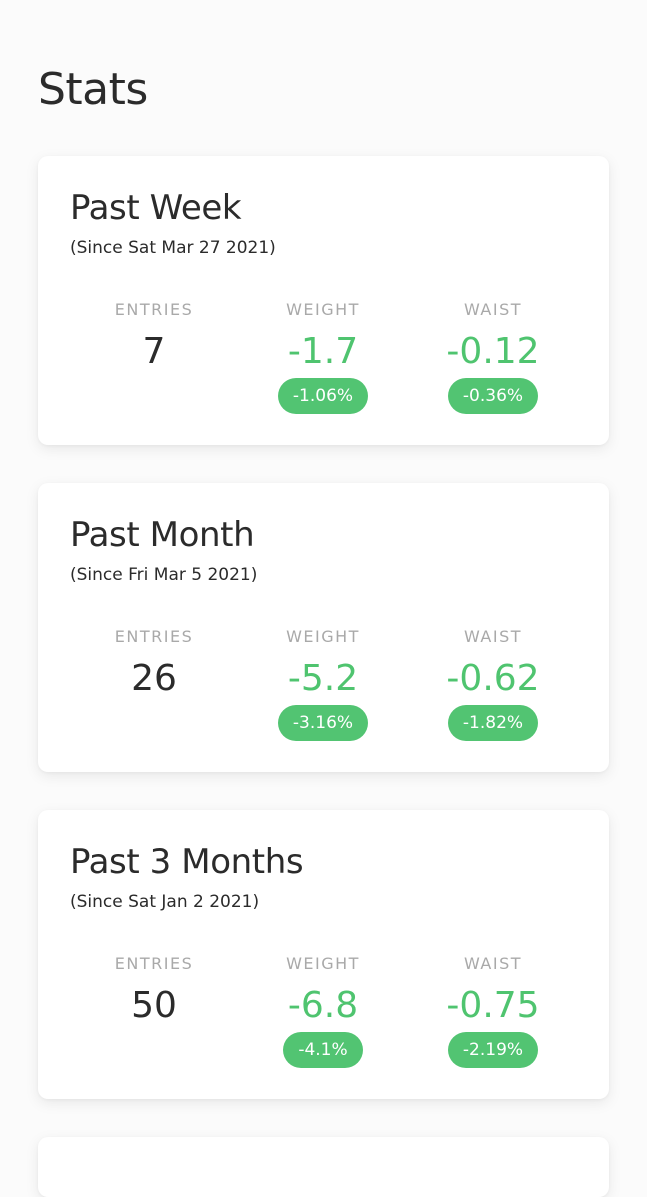 This screenshot has width=647, height=1197. I want to click on card-subtitle: (Since Sat Mar 27 2021), so click(173, 248).